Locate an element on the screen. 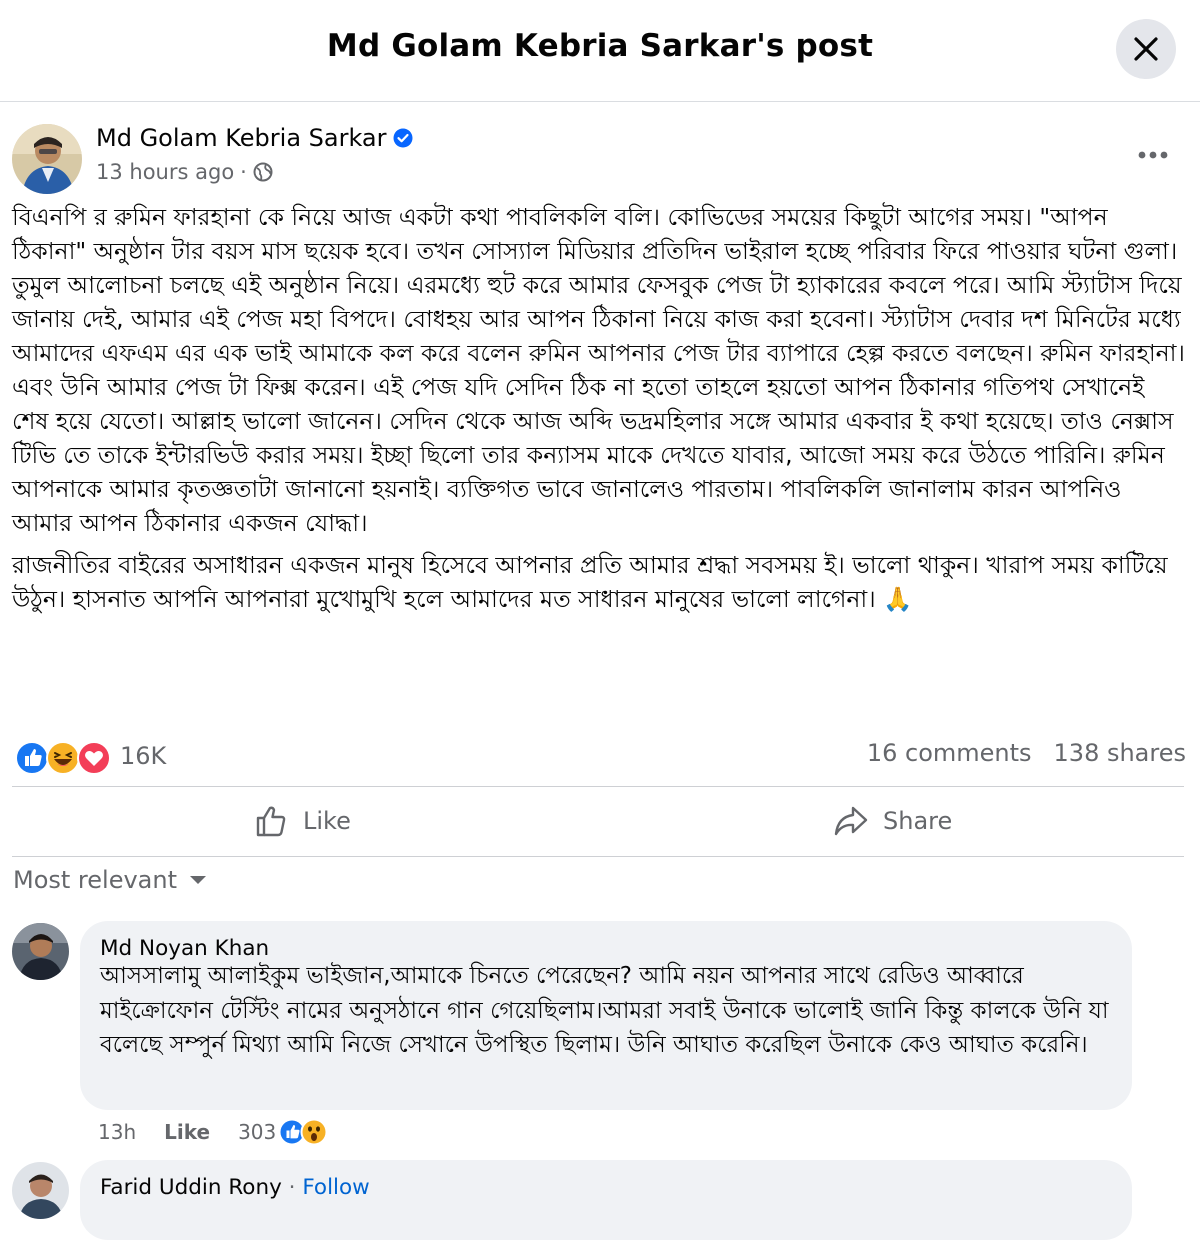  share-button: Share is located at coordinates (892, 821).